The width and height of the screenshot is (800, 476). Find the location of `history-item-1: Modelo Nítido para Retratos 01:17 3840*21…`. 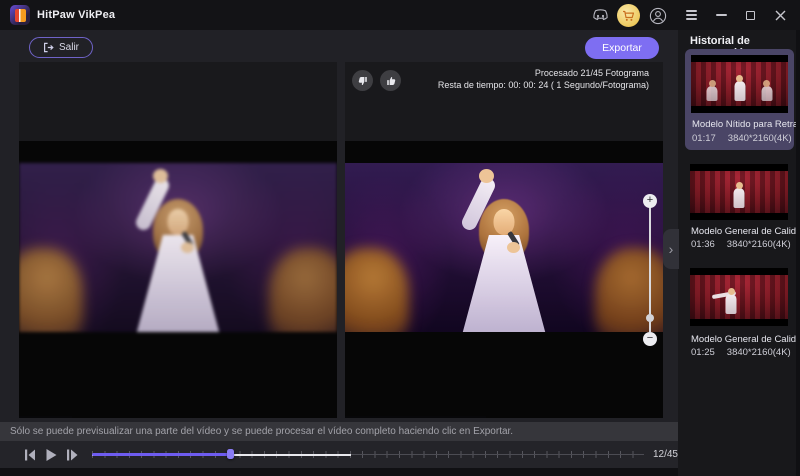

history-item-1: Modelo Nítido para Retratos 01:17 3840*21… is located at coordinates (742, 99).